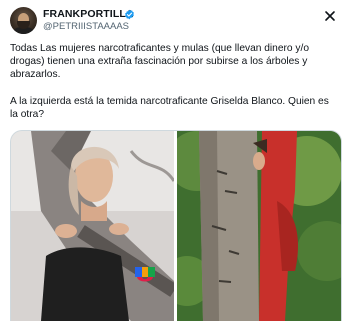  I want to click on avatar, so click(23, 20).